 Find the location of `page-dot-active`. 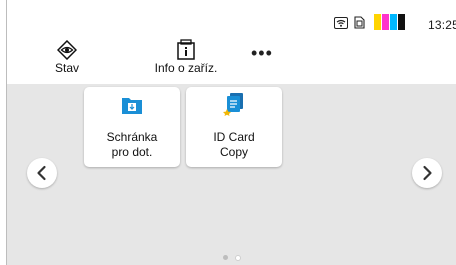

page-dot-active is located at coordinates (225, 257).